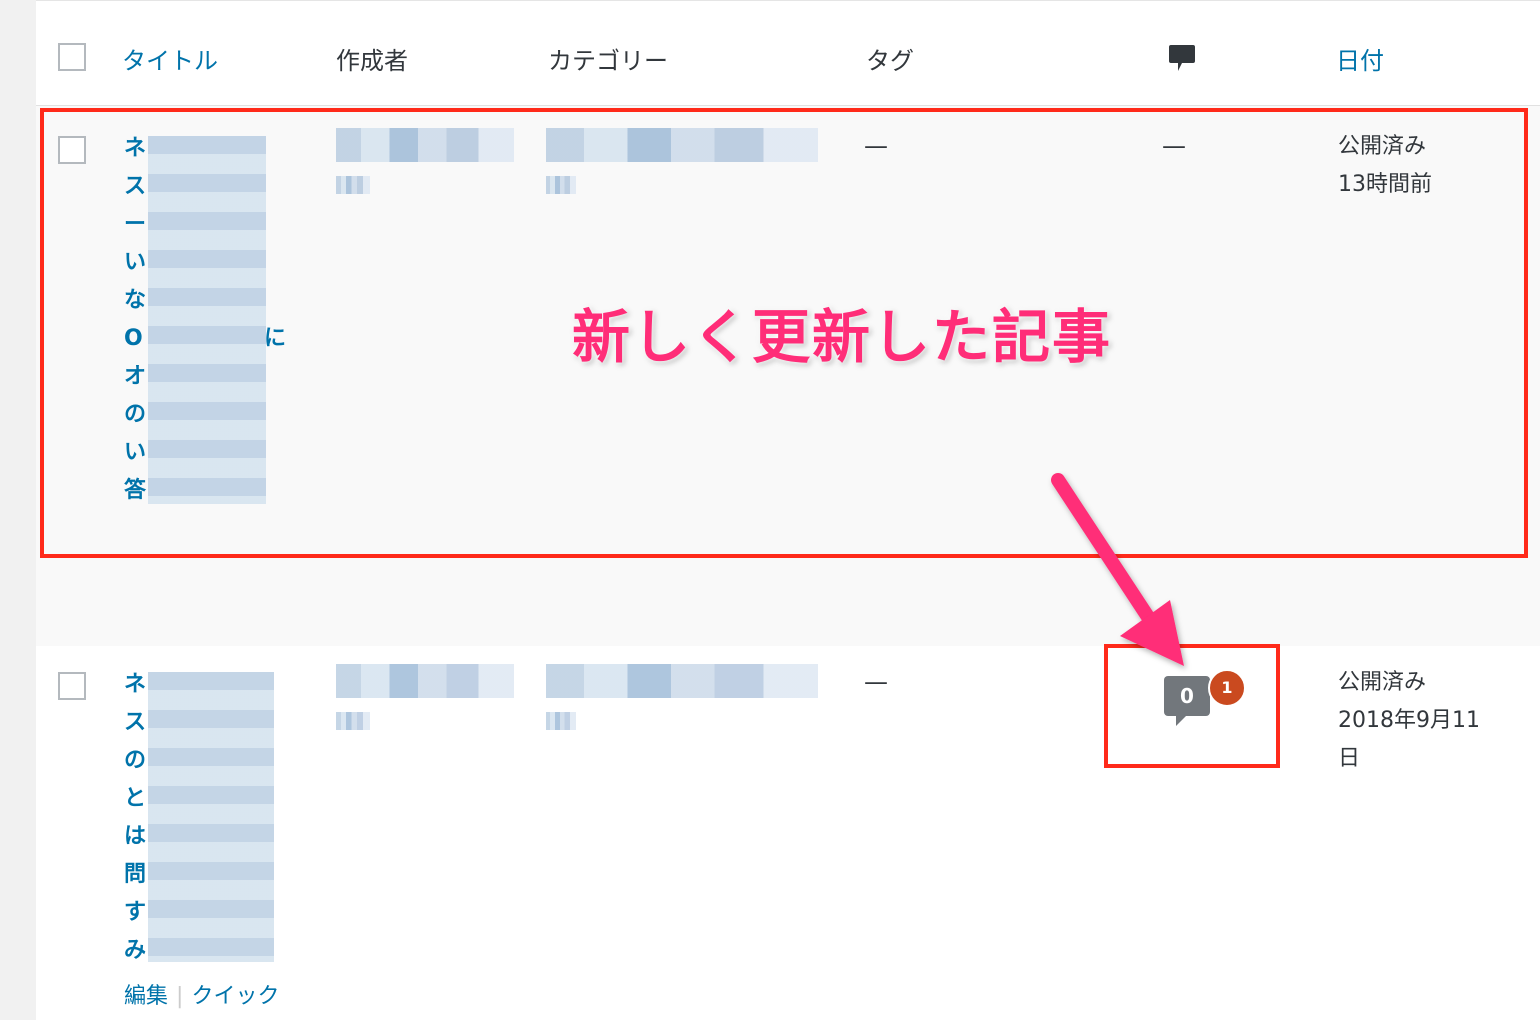 This screenshot has width=1540, height=1020. What do you see at coordinates (1409, 720) in the screenshot?
I see `post-date: 2018年9月11` at bounding box center [1409, 720].